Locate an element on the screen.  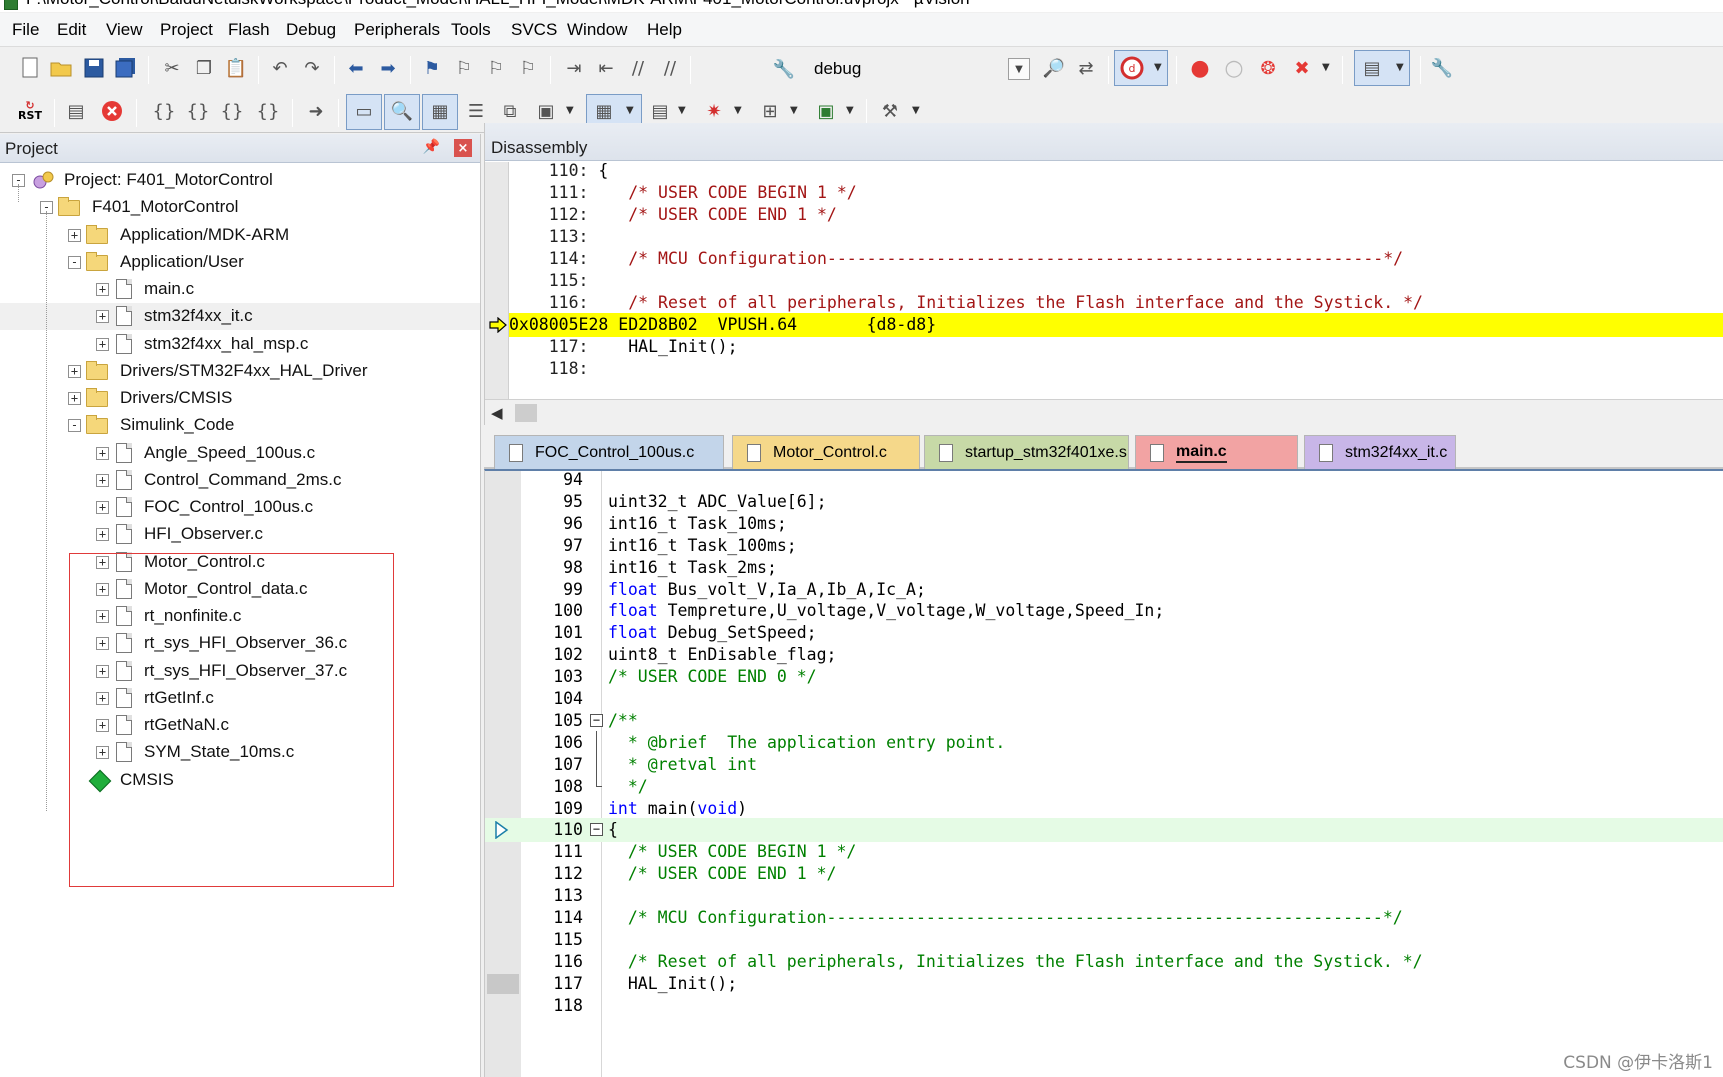
editor-line: 109 int main(void) is located at coordinates (1104, 809).